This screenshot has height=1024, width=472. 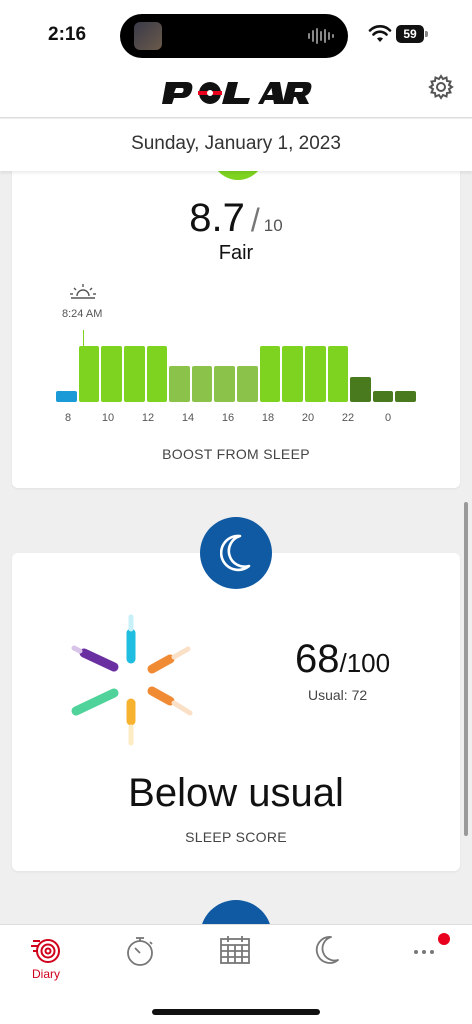 What do you see at coordinates (321, 36) in the screenshot?
I see `audio-wave-icon` at bounding box center [321, 36].